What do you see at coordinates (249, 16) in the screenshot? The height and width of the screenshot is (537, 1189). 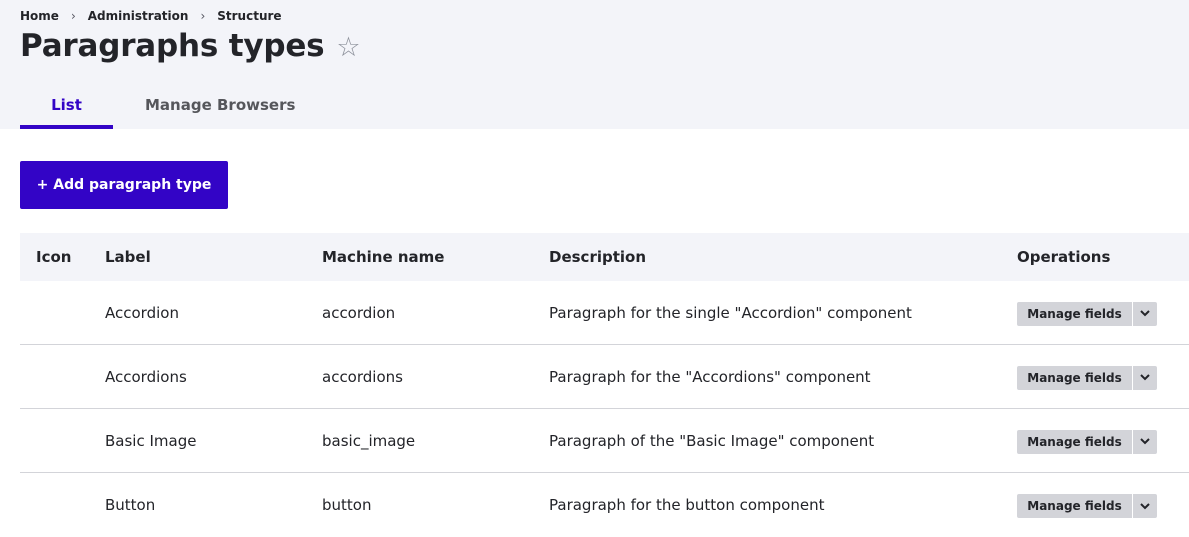 I see `breadcrumb-structure: Structure` at bounding box center [249, 16].